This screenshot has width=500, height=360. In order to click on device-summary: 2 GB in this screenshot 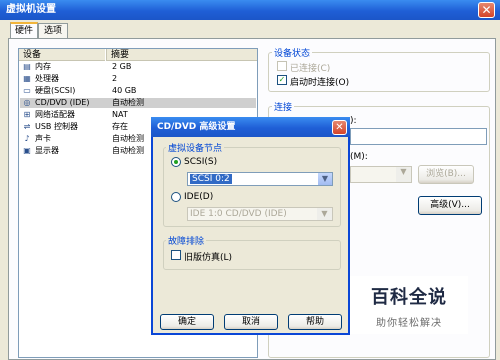, I will do `click(122, 66)`.